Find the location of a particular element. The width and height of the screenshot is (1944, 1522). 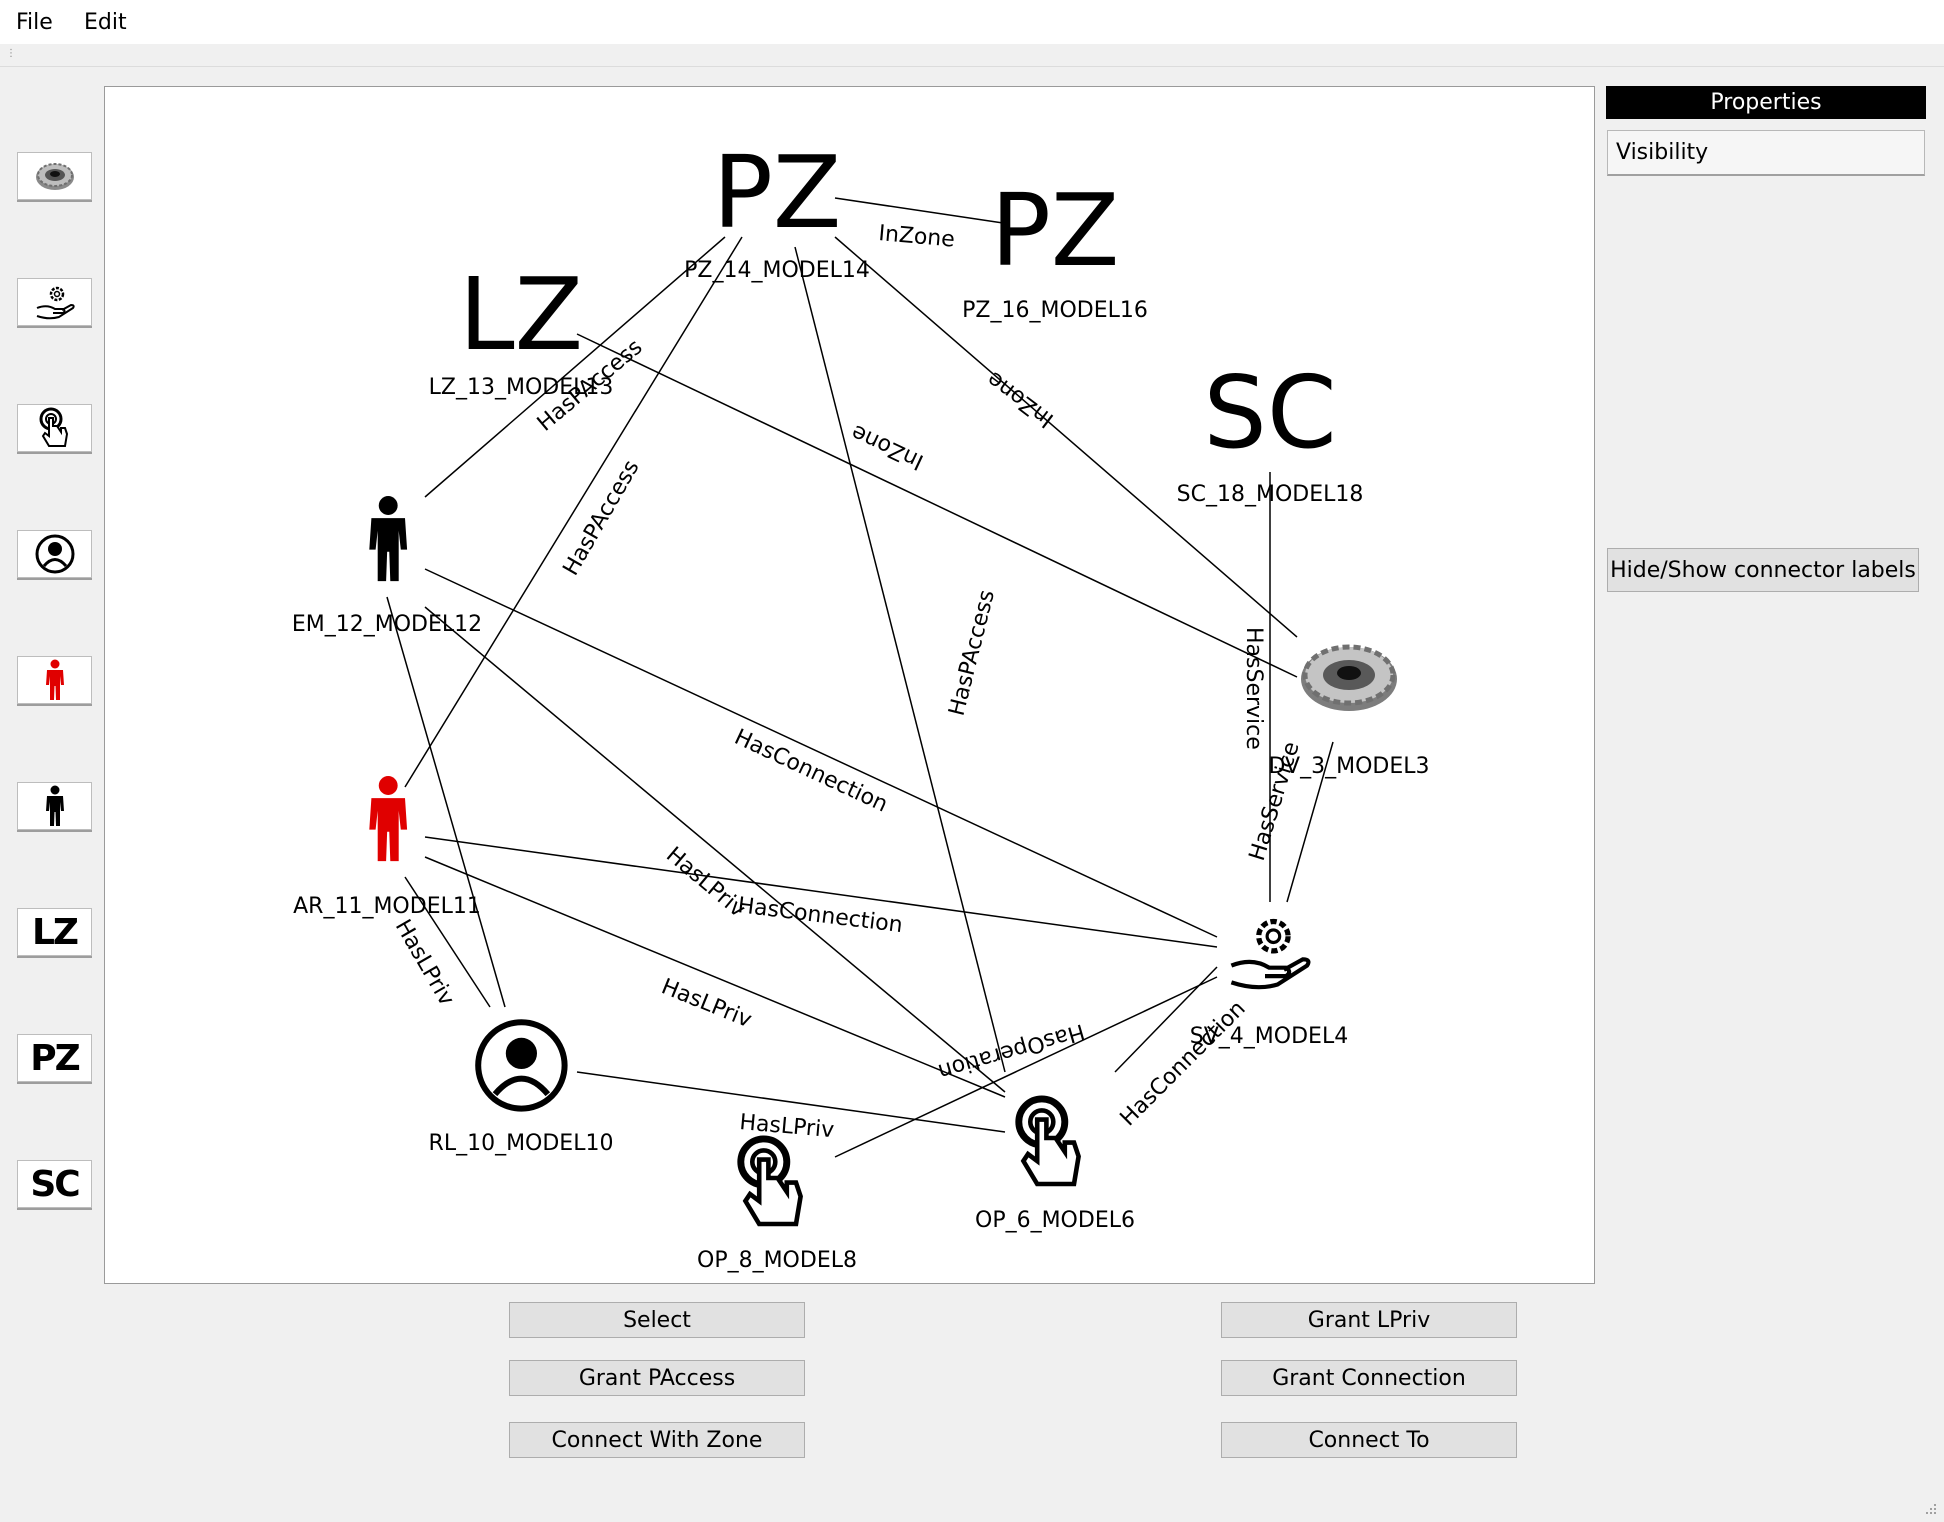

edge-pz14-pz16 is located at coordinates (919, 210).